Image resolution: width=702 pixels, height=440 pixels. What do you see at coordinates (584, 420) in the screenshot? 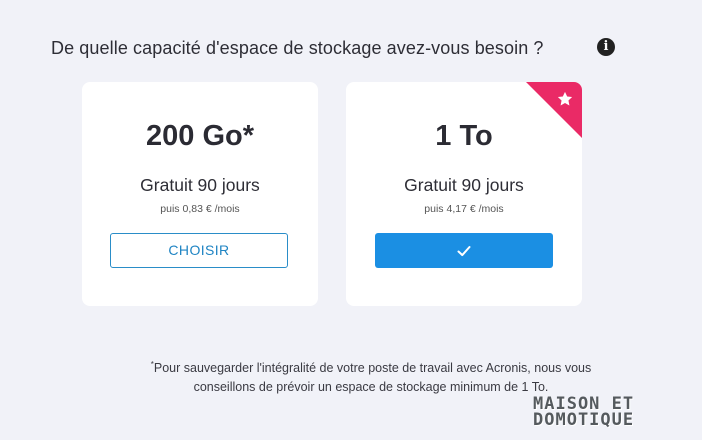
I see `watermark-line-2: DOMOTIQUE` at bounding box center [584, 420].